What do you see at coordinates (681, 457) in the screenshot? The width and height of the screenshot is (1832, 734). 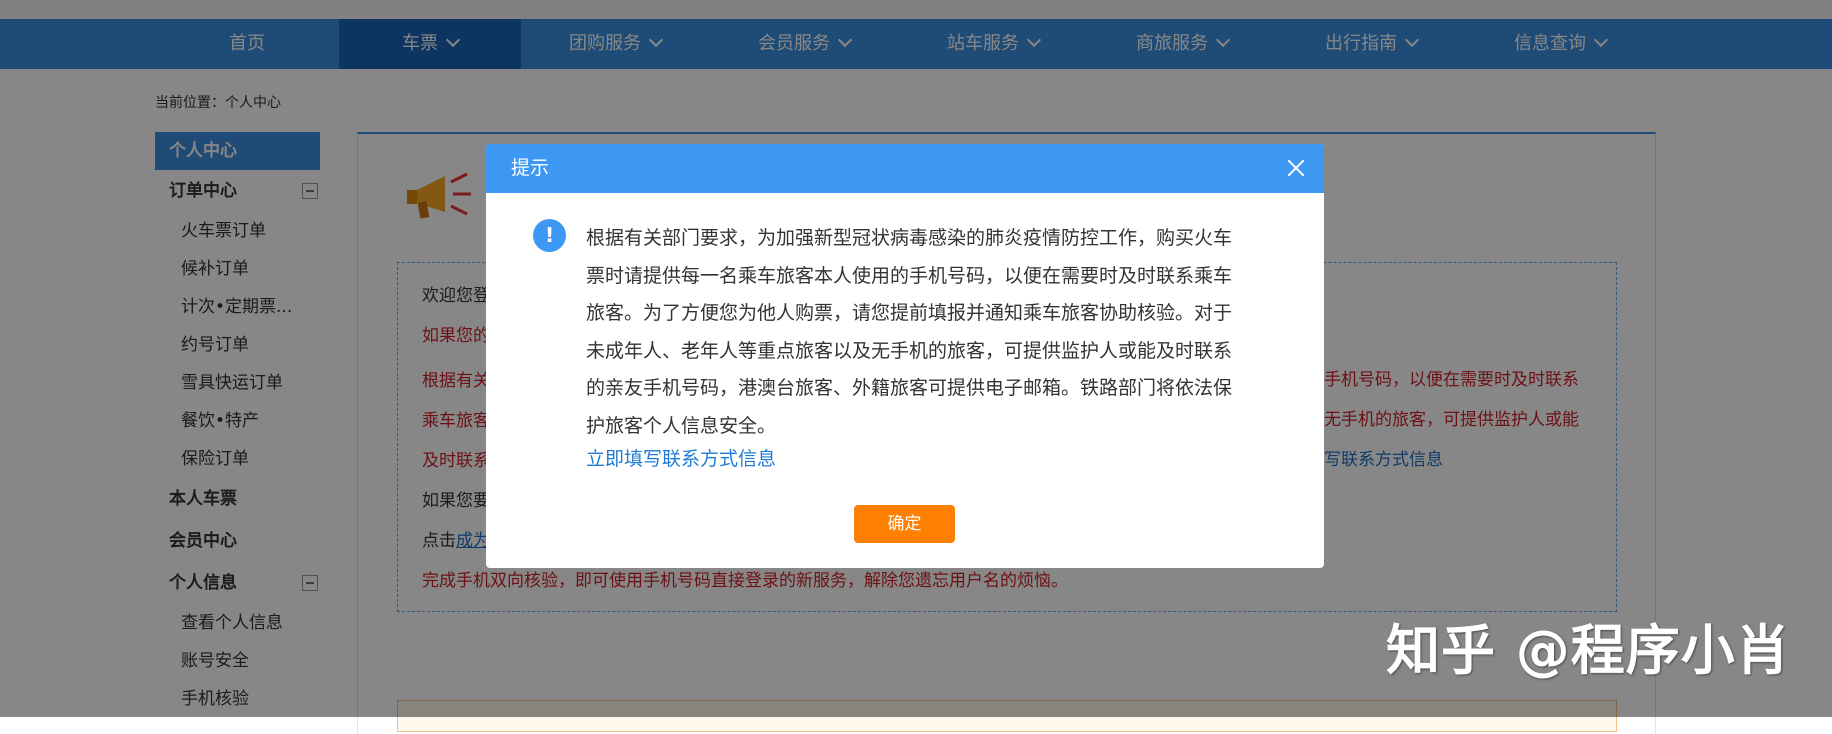 I see `fill-contact-link: 立即填写联系方式信息` at bounding box center [681, 457].